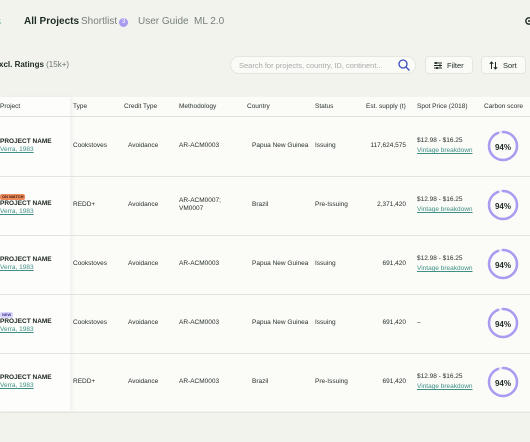 The width and height of the screenshot is (530, 442). Describe the element at coordinates (493, 65) in the screenshot. I see `sort-icon` at that location.